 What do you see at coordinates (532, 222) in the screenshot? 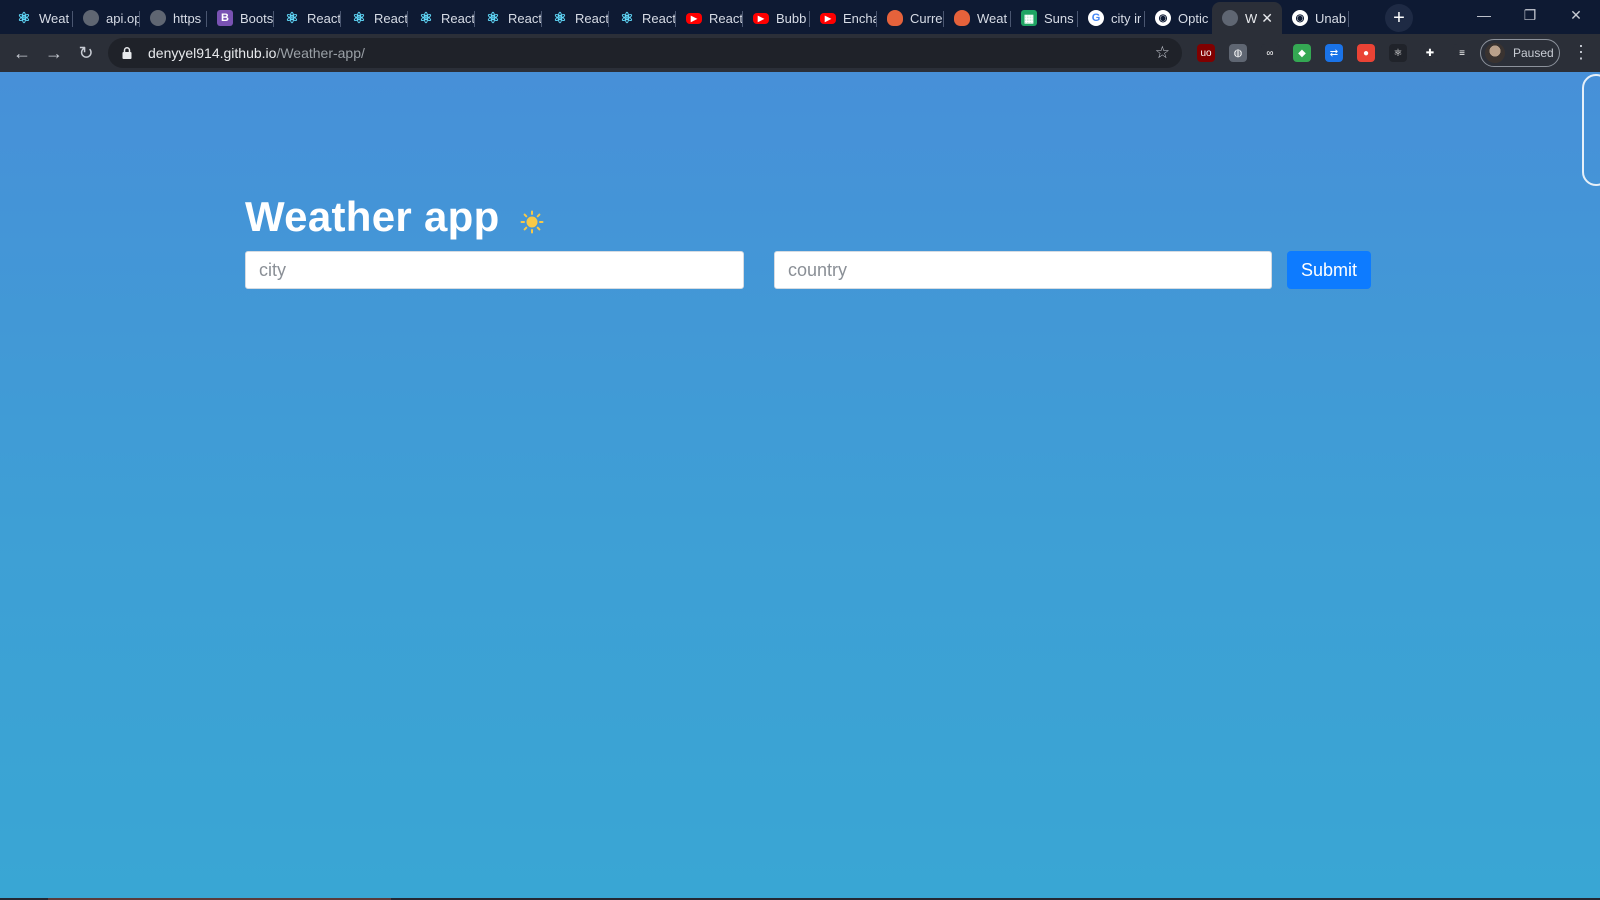
I see `sun-icon` at bounding box center [532, 222].